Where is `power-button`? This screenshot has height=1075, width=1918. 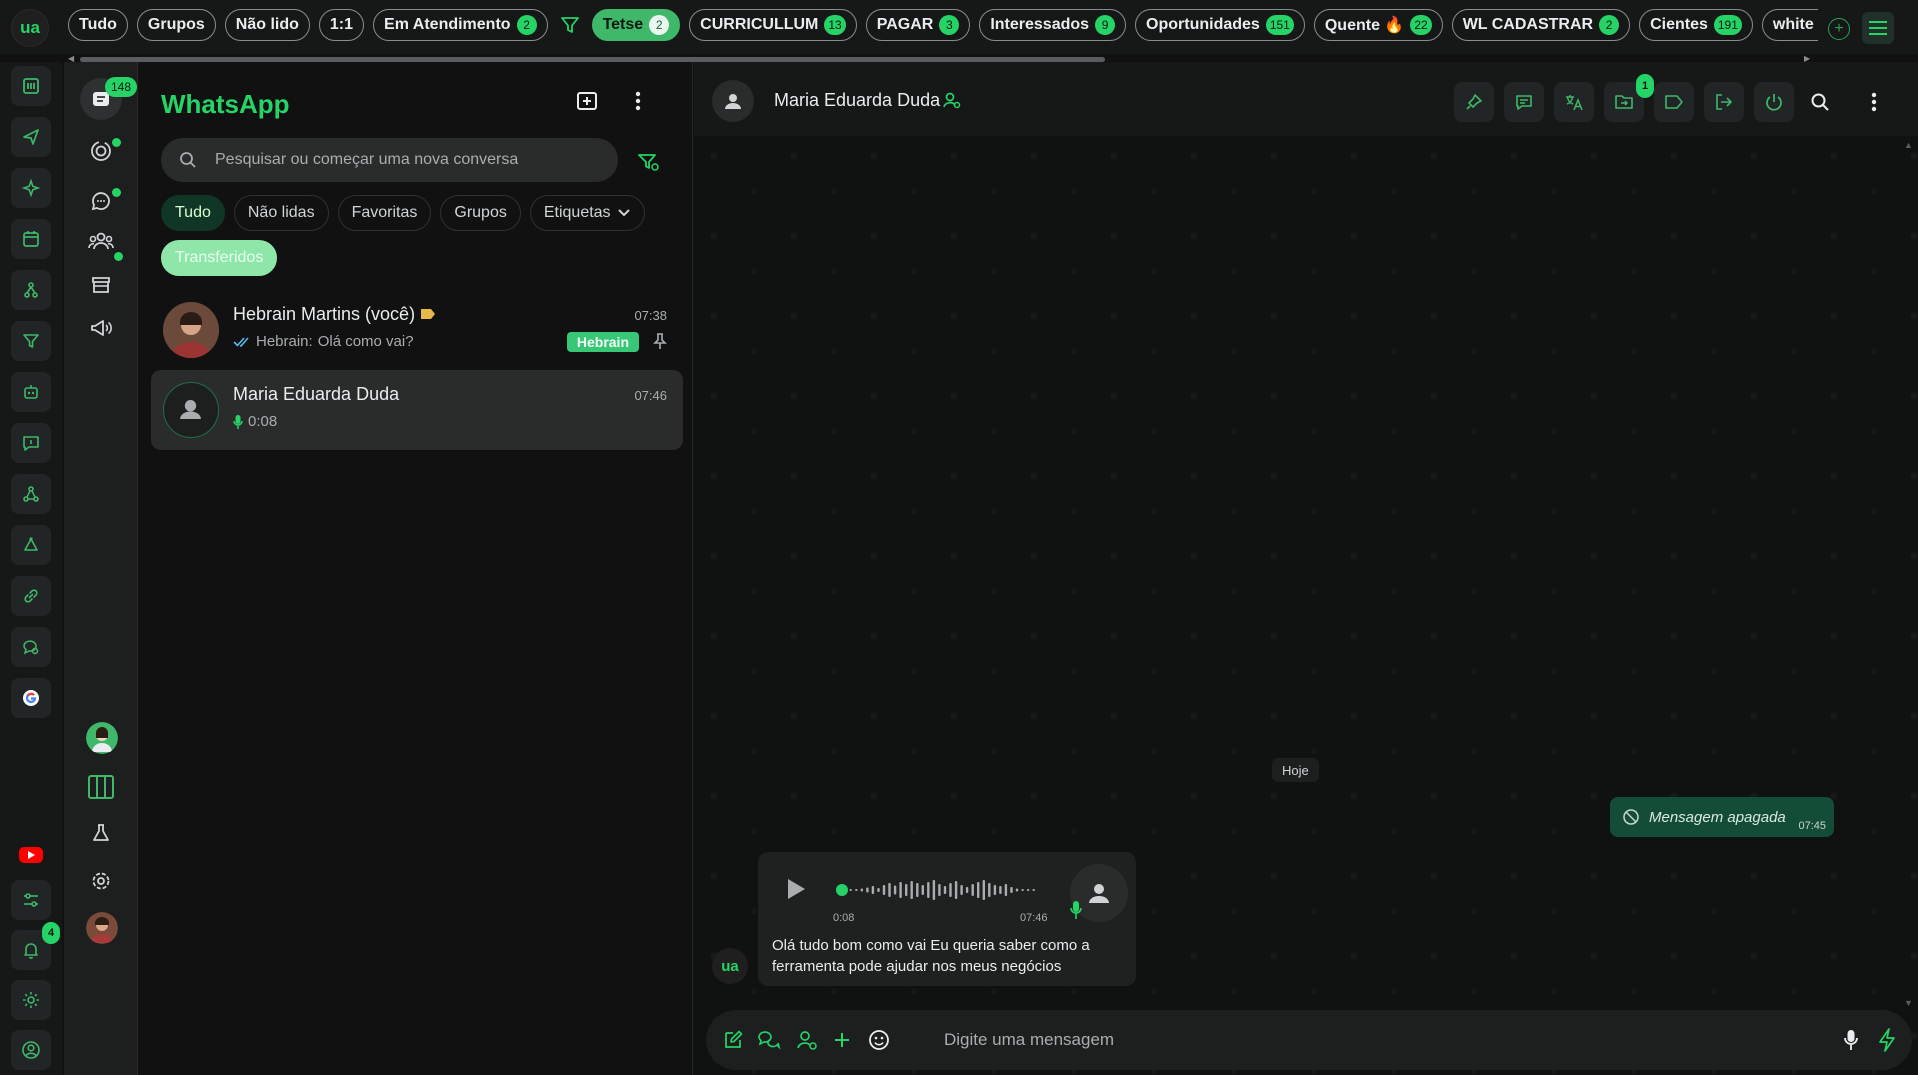 power-button is located at coordinates (1774, 102).